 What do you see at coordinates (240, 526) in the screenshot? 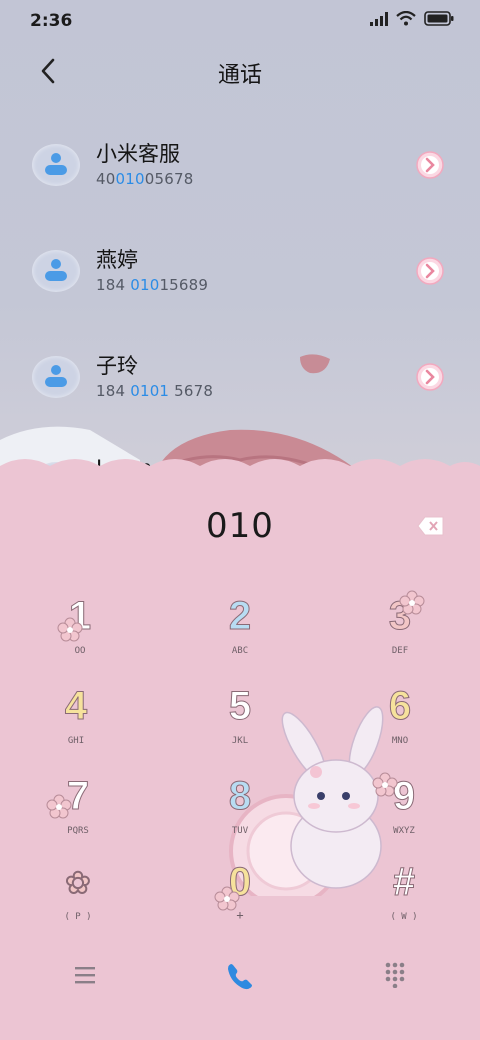
I see `dialed-number: 010` at bounding box center [240, 526].